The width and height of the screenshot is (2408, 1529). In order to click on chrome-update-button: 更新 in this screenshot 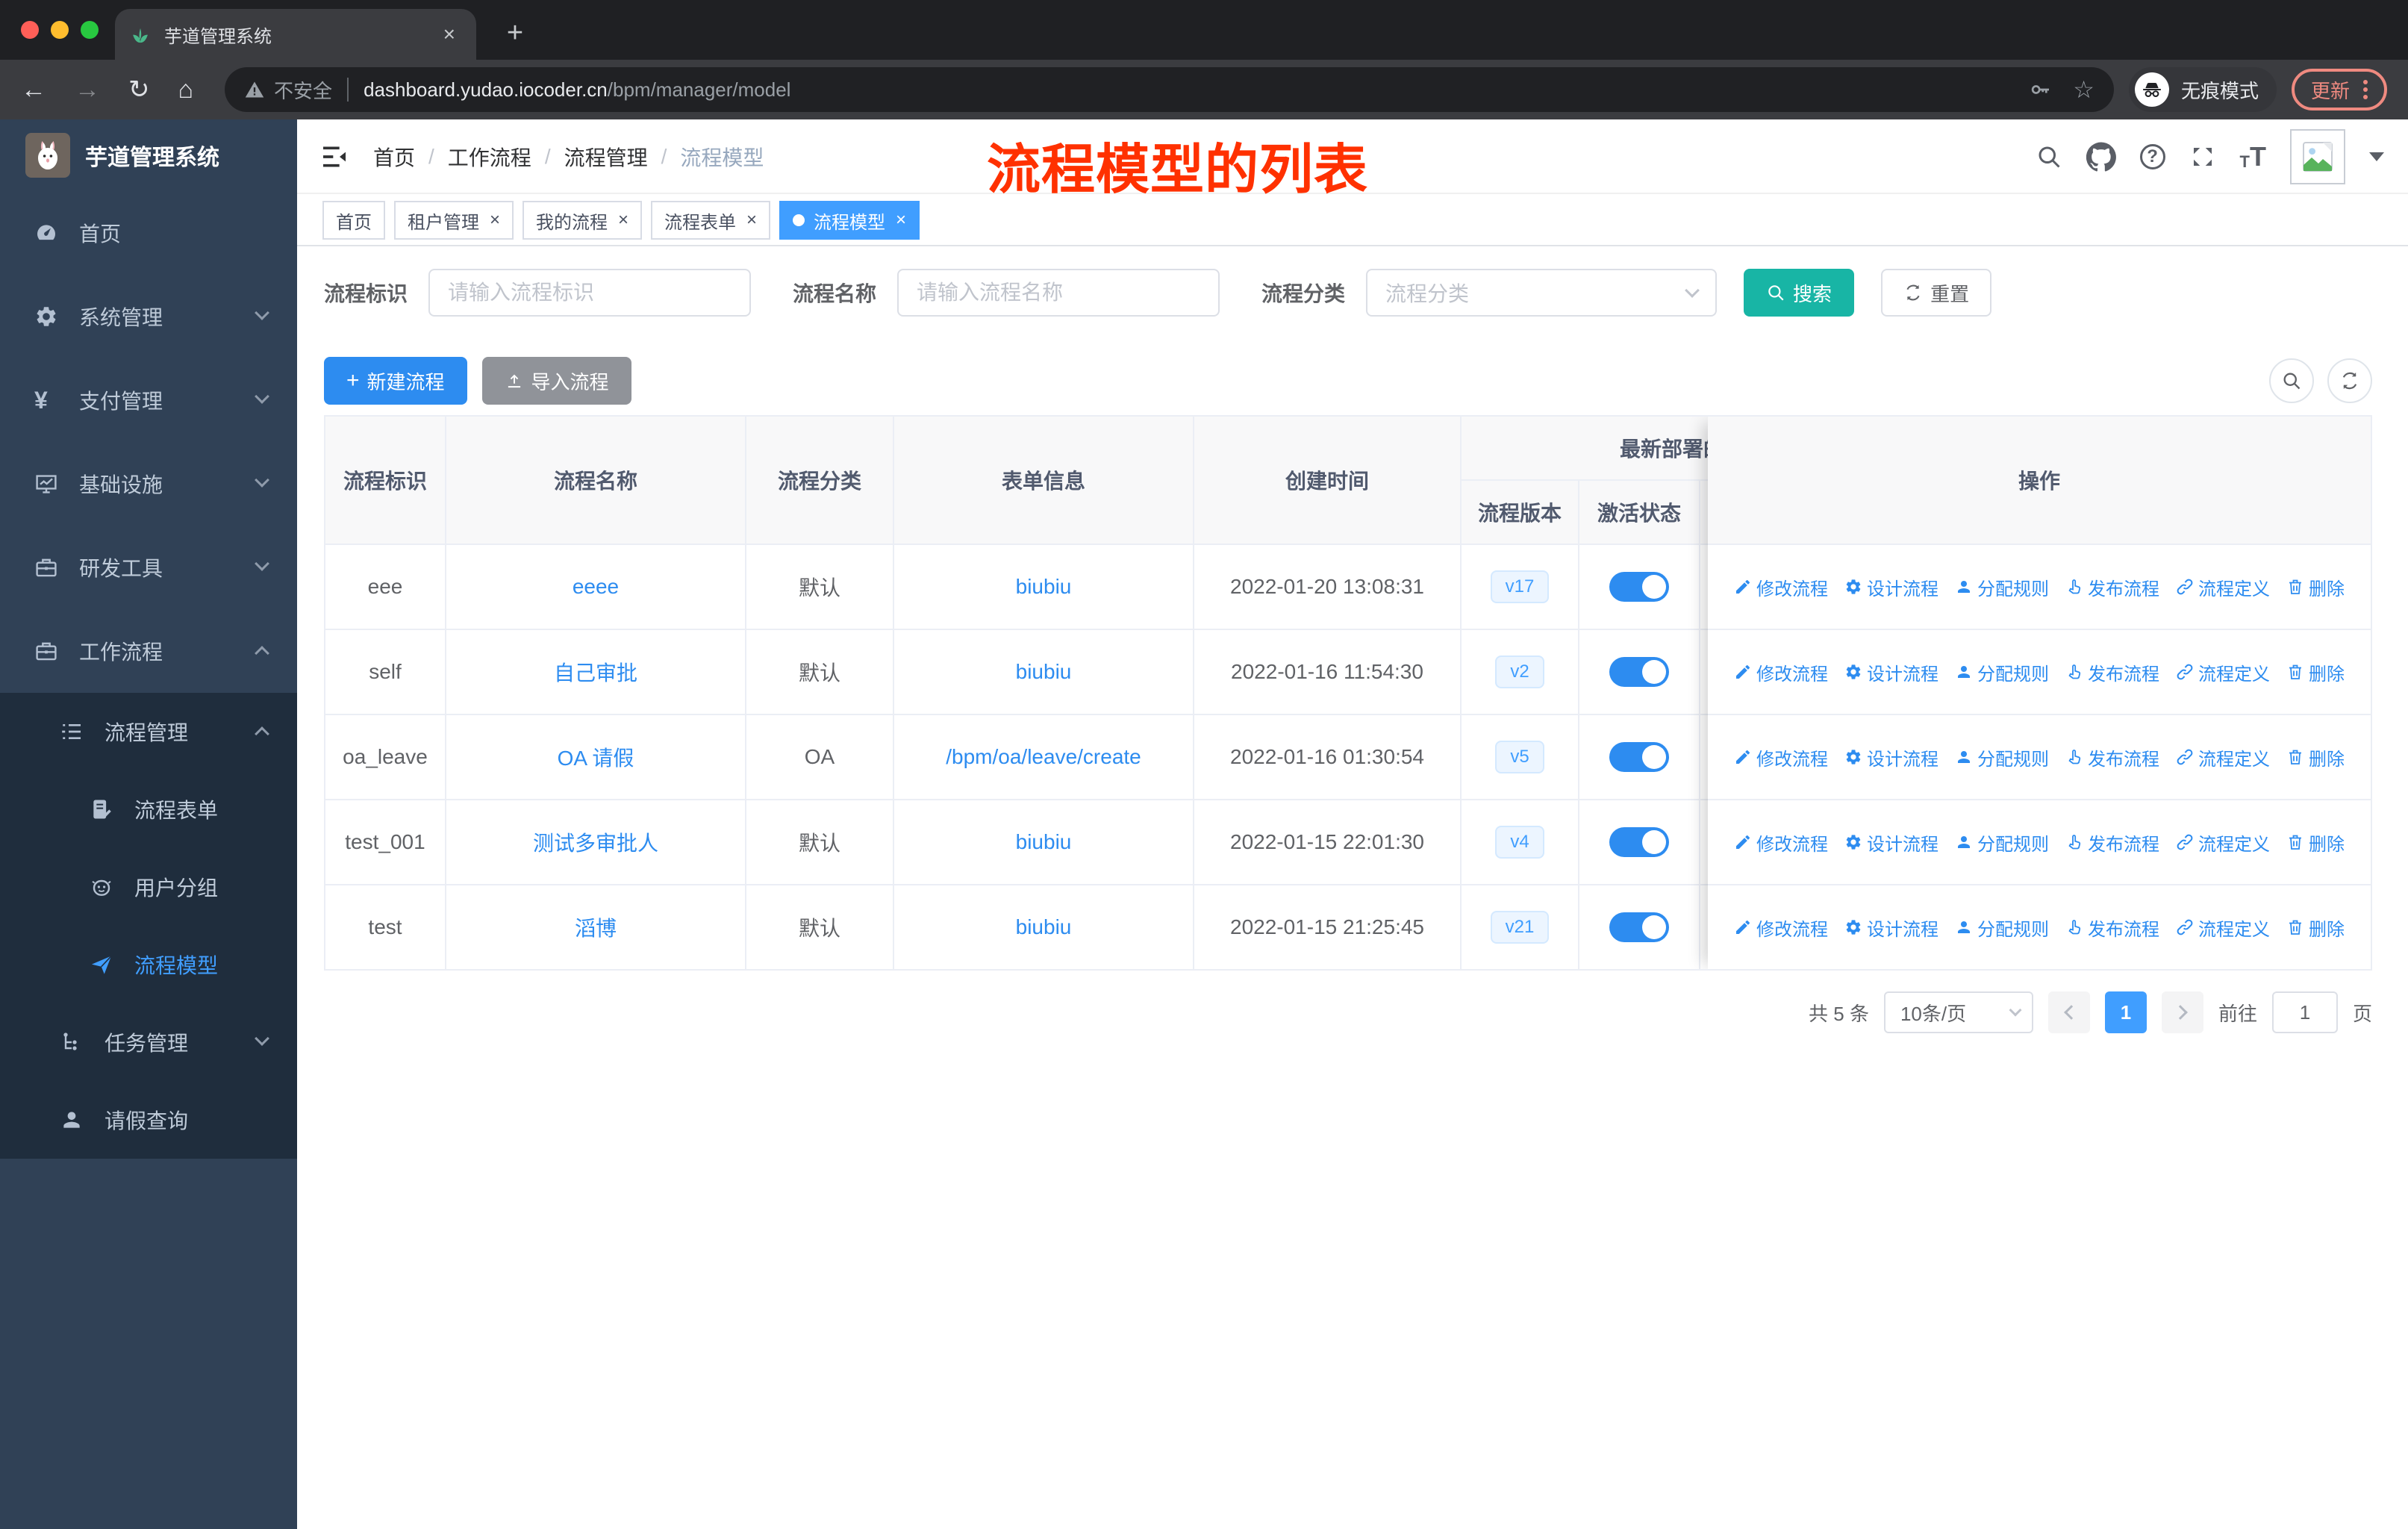, I will do `click(2339, 89)`.